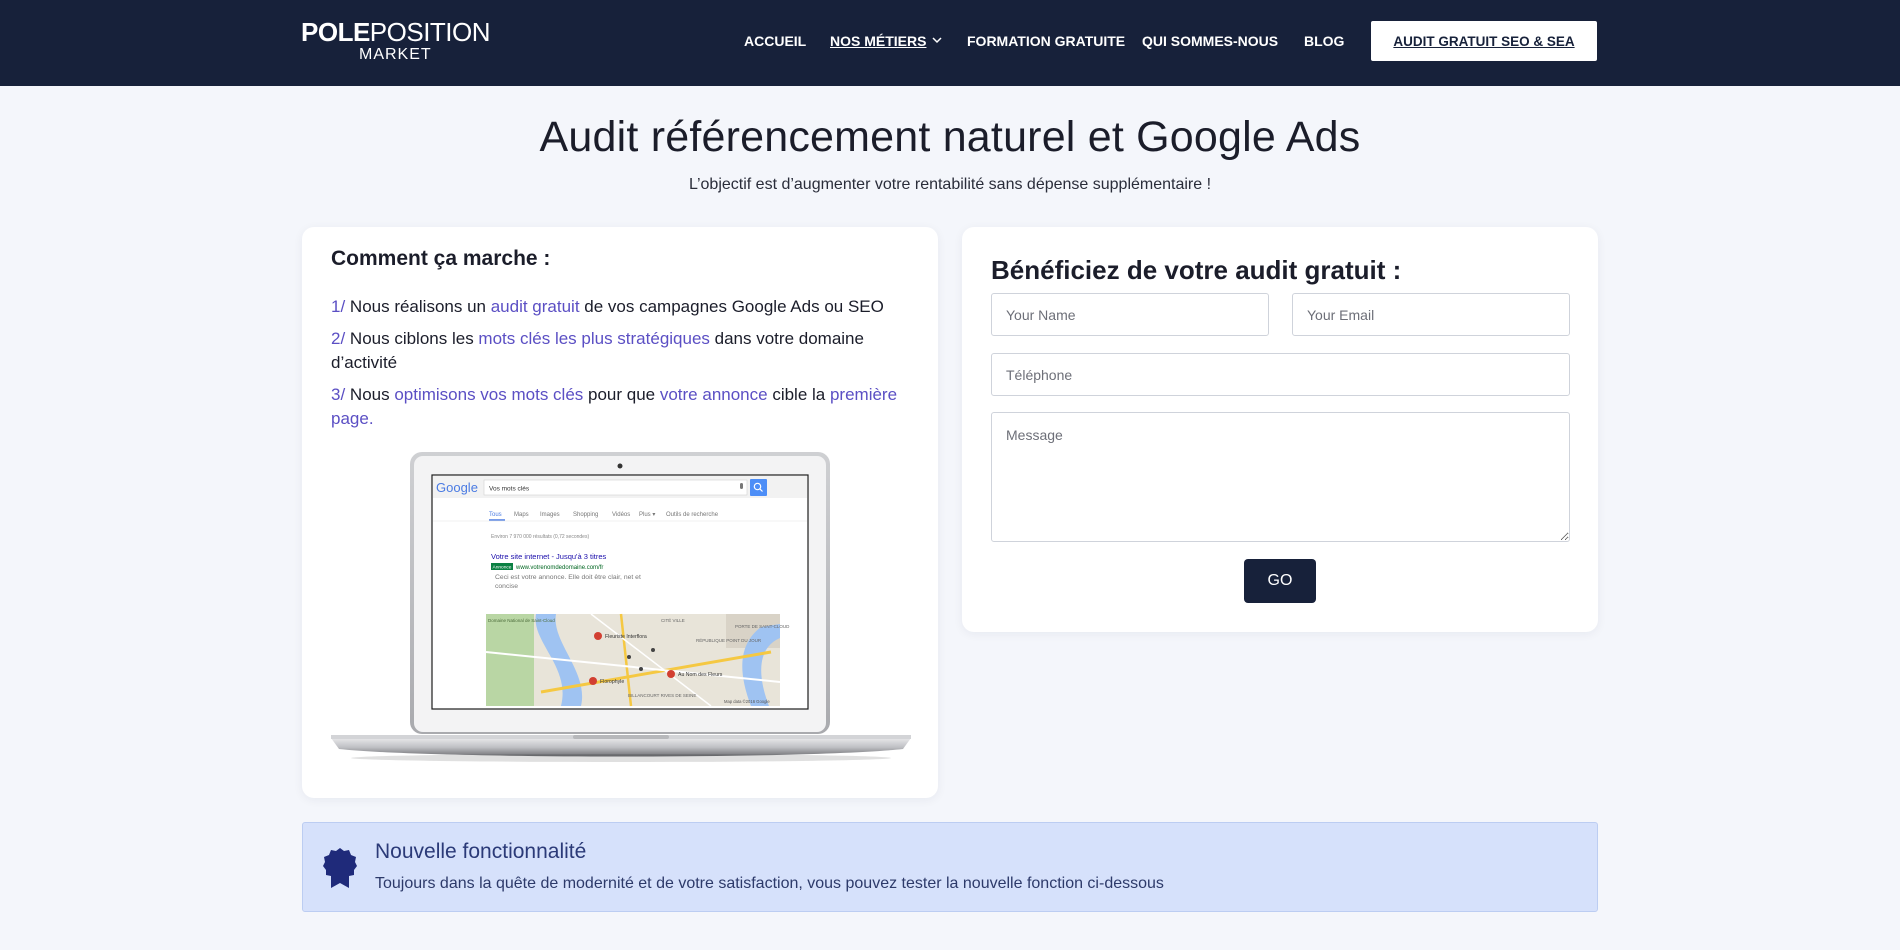 This screenshot has height=950, width=1900. Describe the element at coordinates (937, 40) in the screenshot. I see `chevron-down-icon` at that location.